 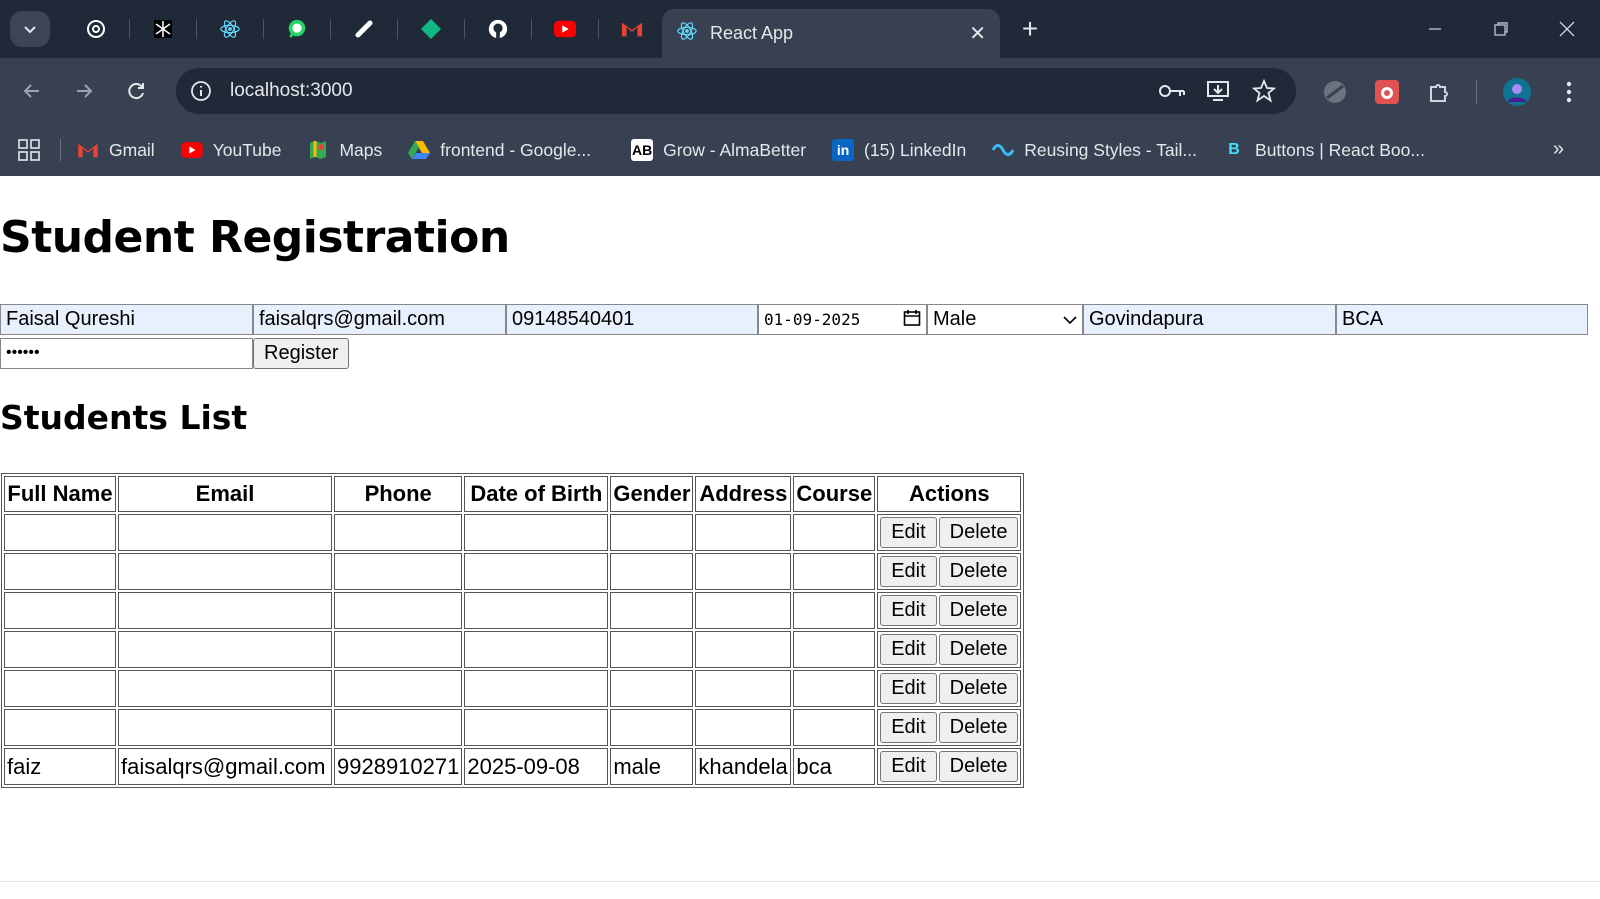 I want to click on pinned-tab-whatsapp, so click(x=296, y=29).